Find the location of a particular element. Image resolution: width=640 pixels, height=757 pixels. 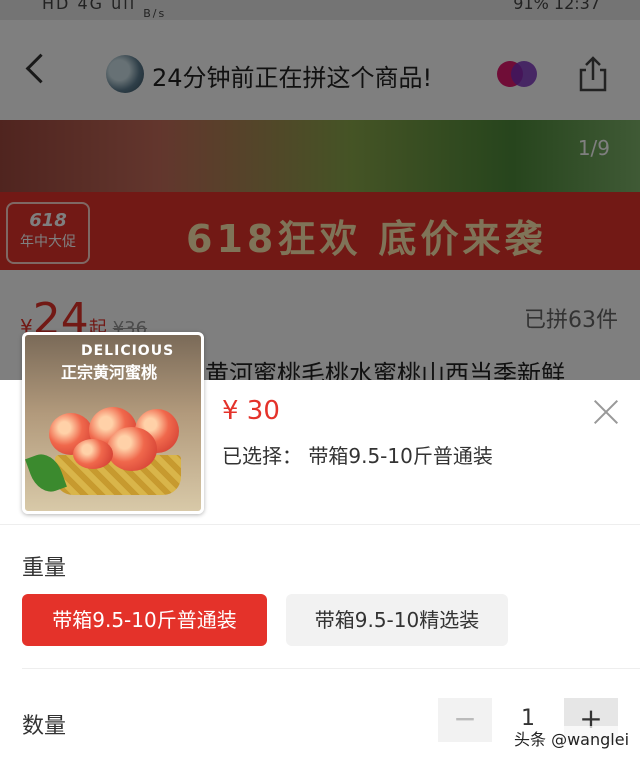

close-icon is located at coordinates (606, 412).